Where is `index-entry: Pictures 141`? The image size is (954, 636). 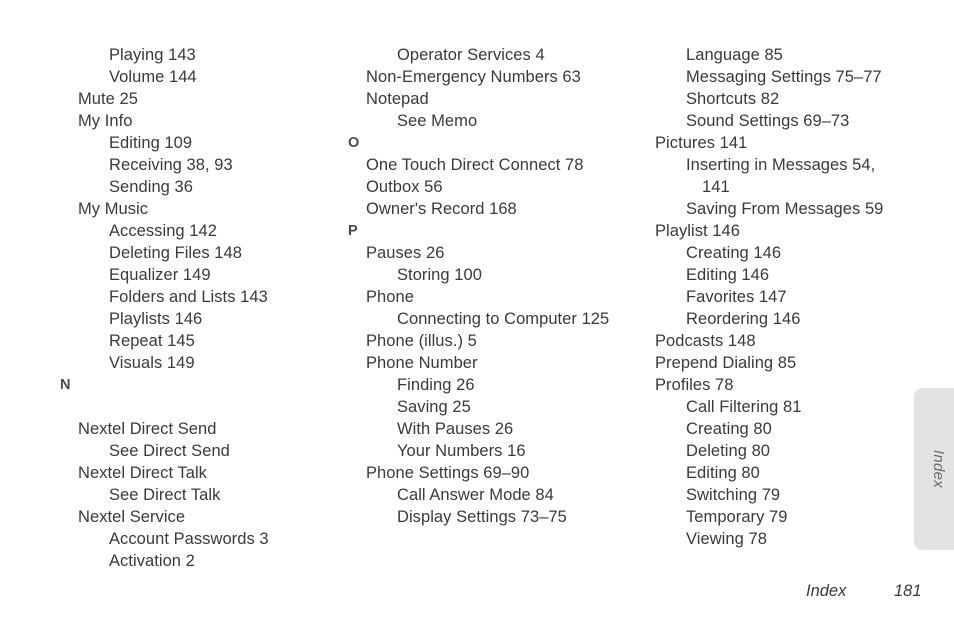 index-entry: Pictures 141 is located at coordinates (701, 143).